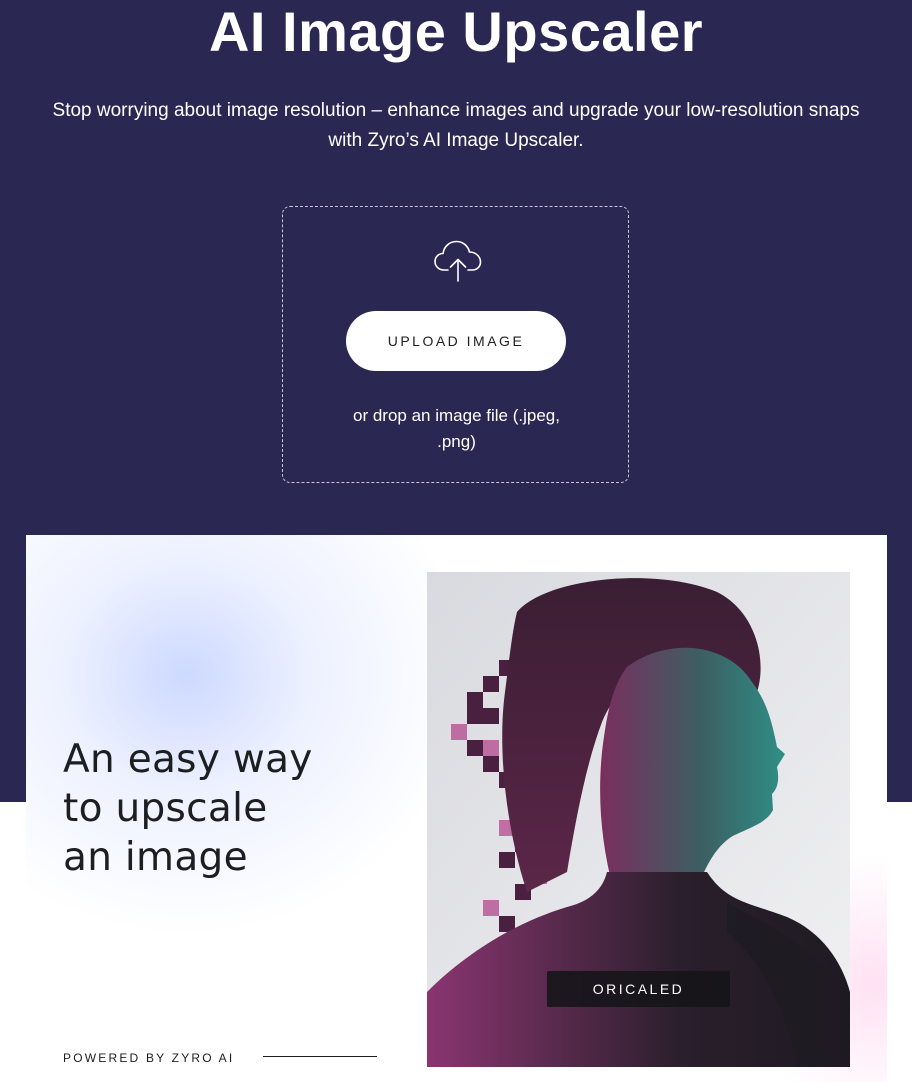 Image resolution: width=912 pixels, height=1082 pixels. What do you see at coordinates (458, 261) in the screenshot?
I see `cloud-upload-icon` at bounding box center [458, 261].